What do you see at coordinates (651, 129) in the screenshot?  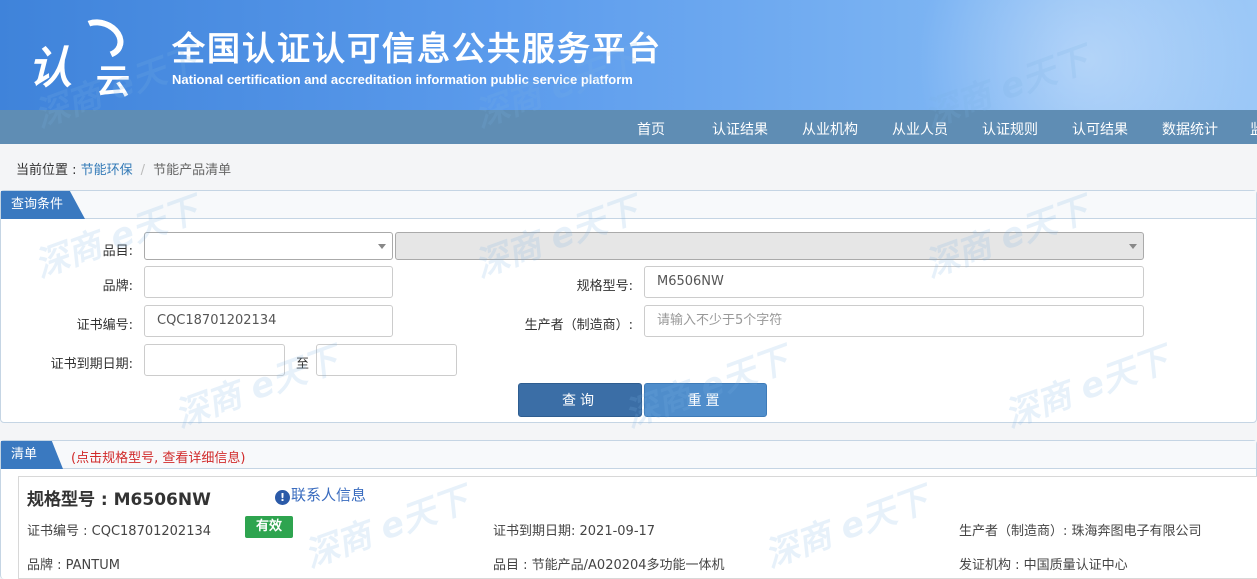 I see `nav-item-home: 首页` at bounding box center [651, 129].